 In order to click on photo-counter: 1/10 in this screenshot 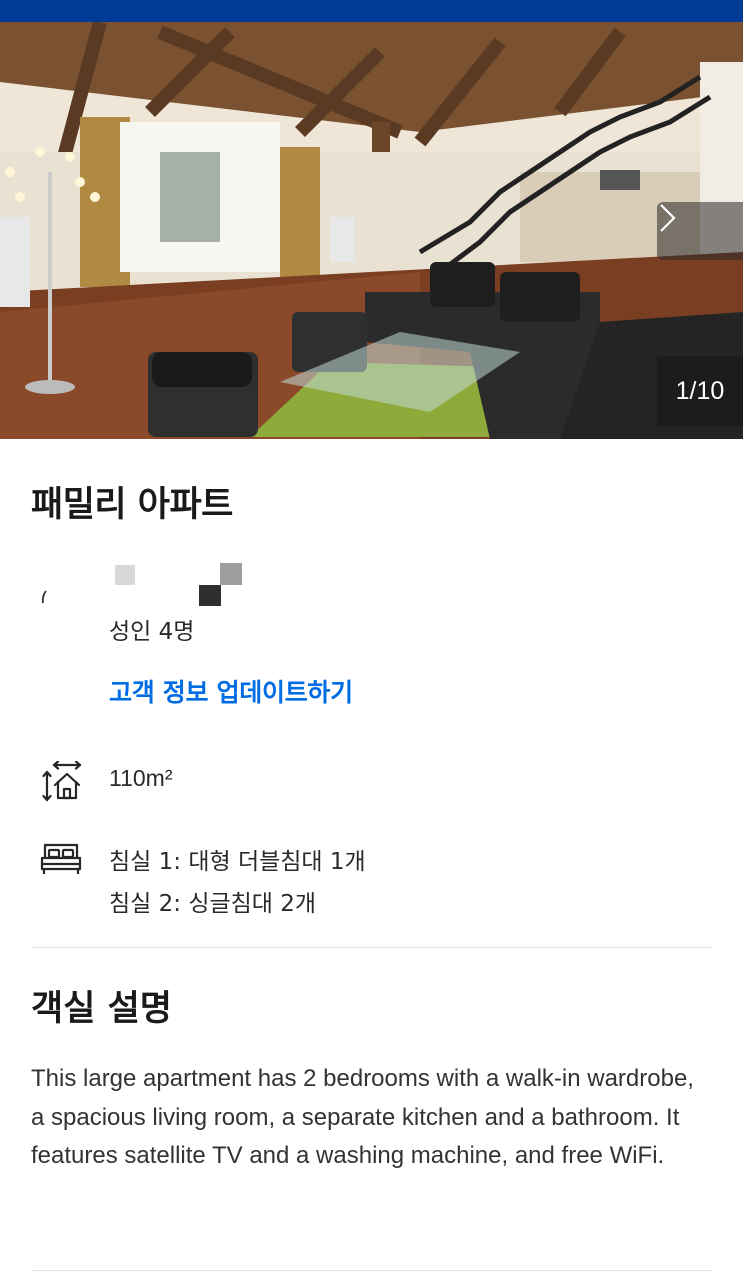, I will do `click(700, 391)`.